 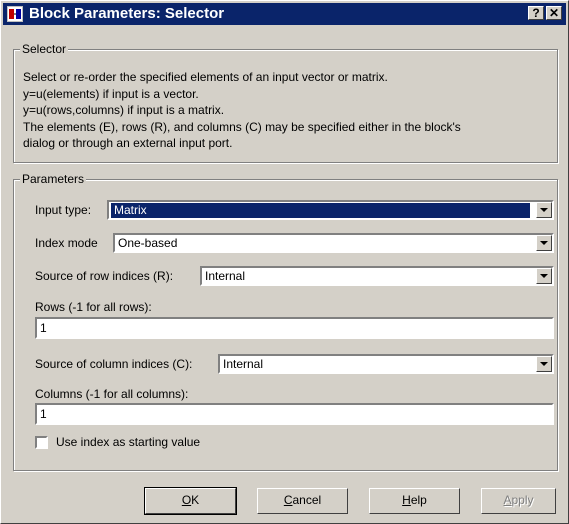 What do you see at coordinates (128, 442) in the screenshot?
I see `use-index-label: Use index as starting value` at bounding box center [128, 442].